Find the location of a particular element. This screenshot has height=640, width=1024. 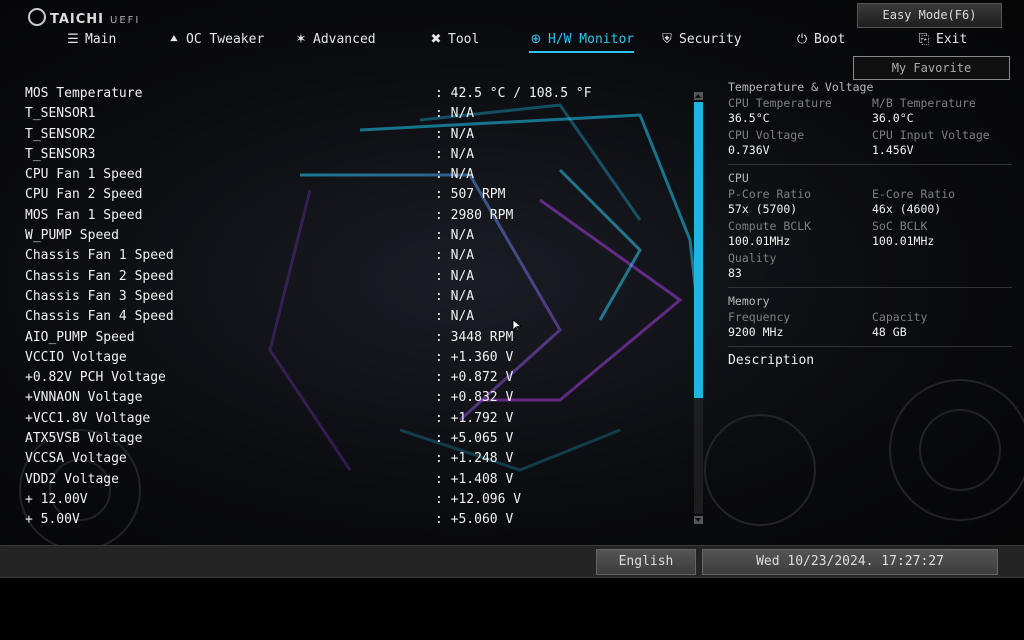

info-label: P-Core Ratio is located at coordinates (770, 194).